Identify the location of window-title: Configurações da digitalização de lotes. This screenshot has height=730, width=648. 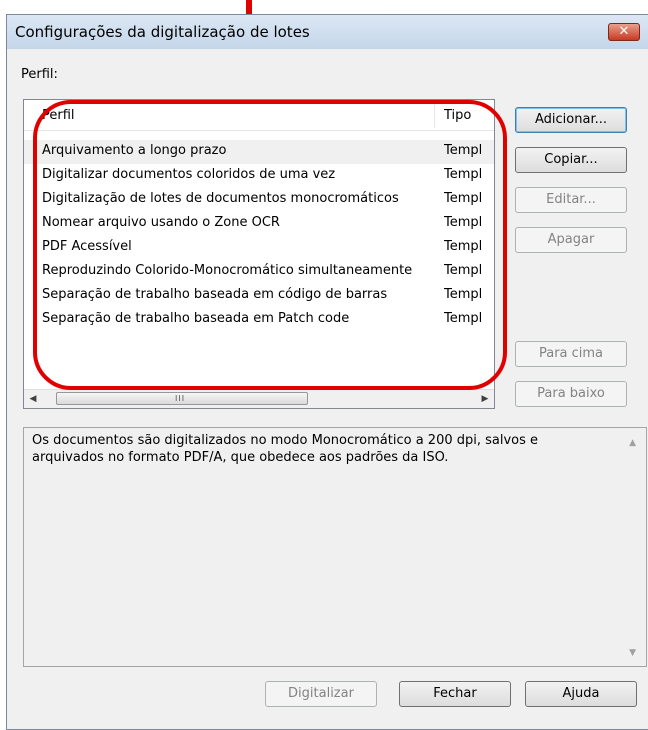
(162, 32).